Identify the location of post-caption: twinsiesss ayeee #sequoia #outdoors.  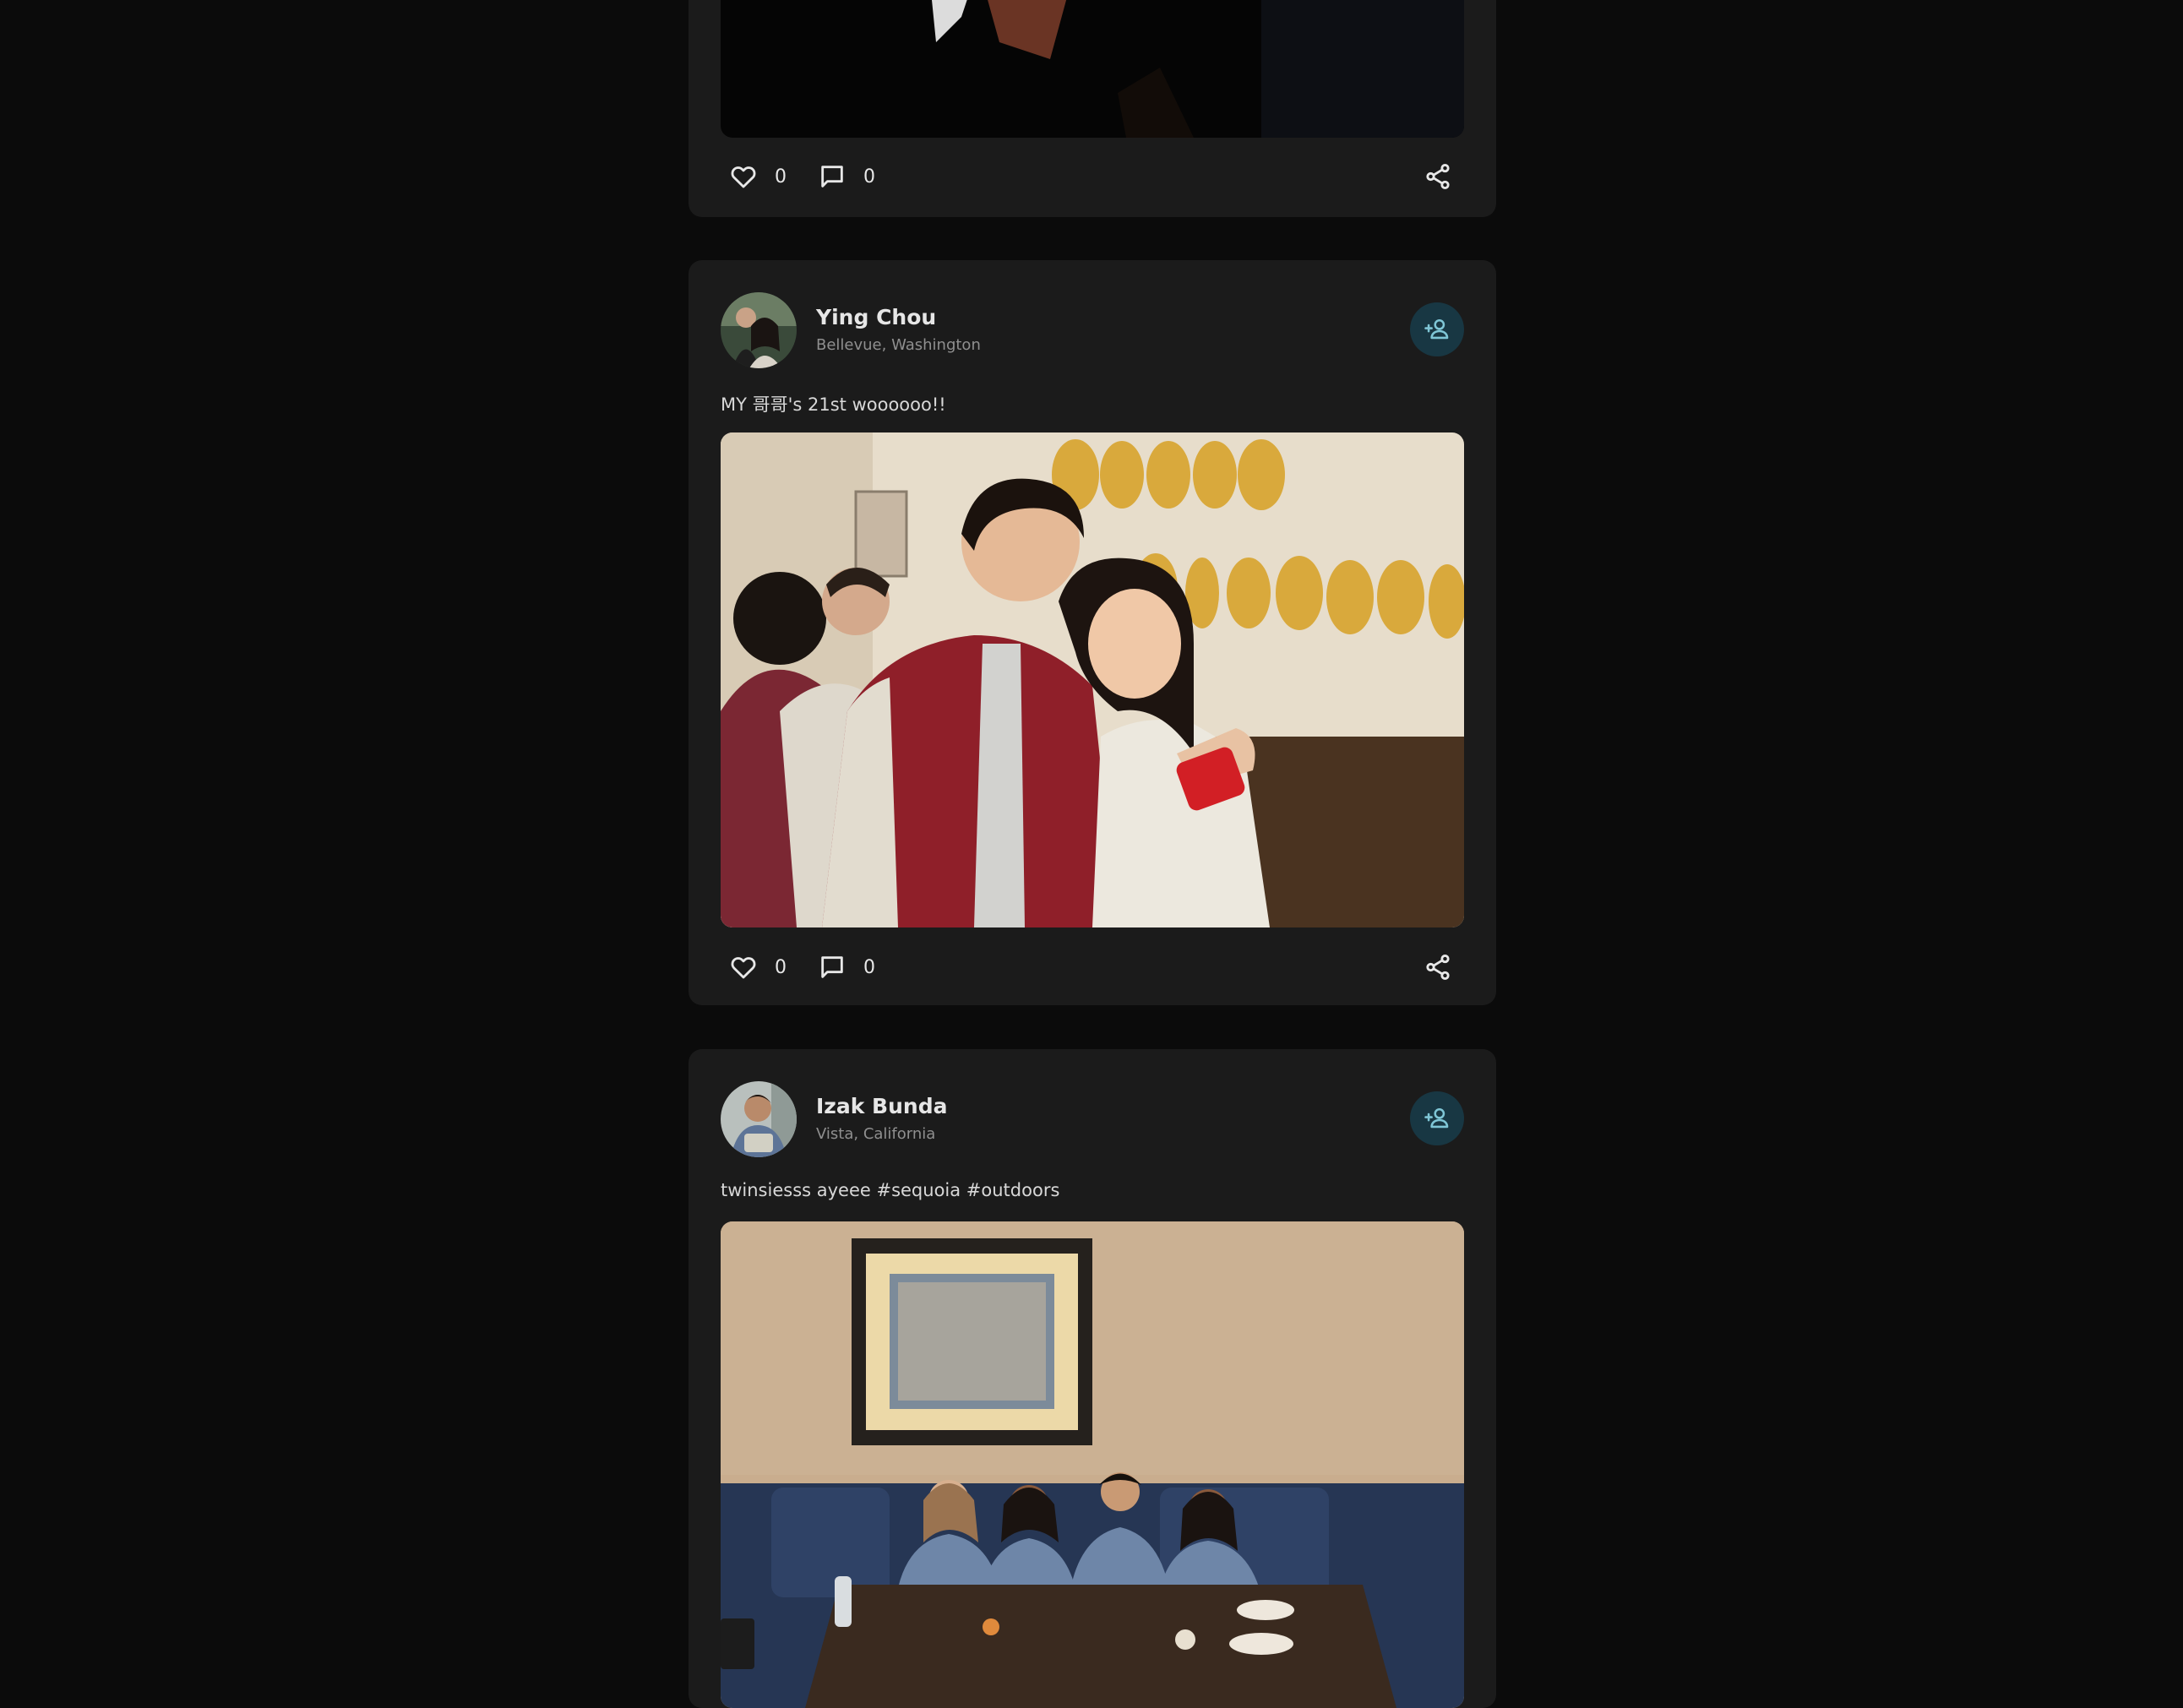
(890, 1190).